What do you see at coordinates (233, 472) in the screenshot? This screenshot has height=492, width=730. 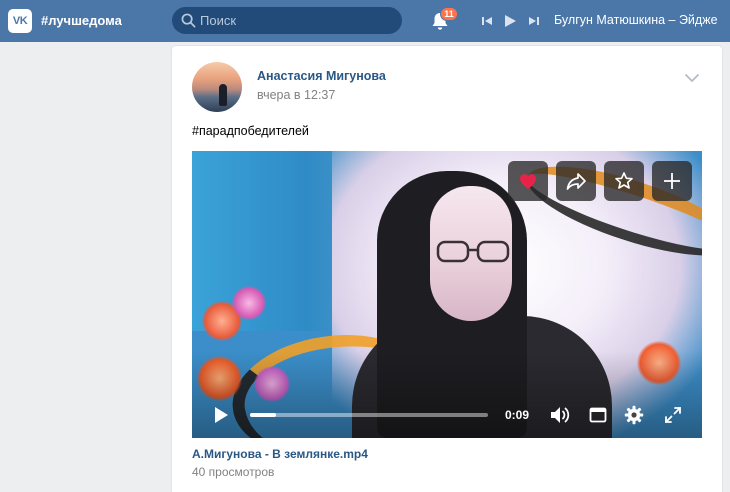 I see `video-views-count: 40 просмотров` at bounding box center [233, 472].